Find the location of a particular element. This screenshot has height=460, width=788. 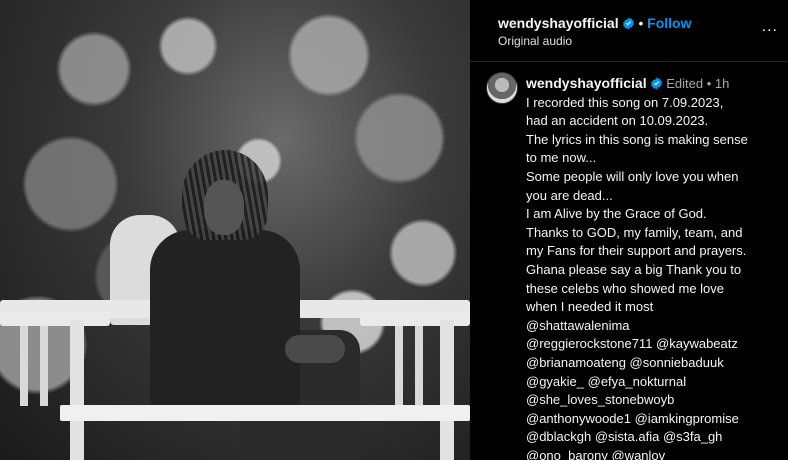

caption-line: these celebs who showed me love is located at coordinates (625, 288).